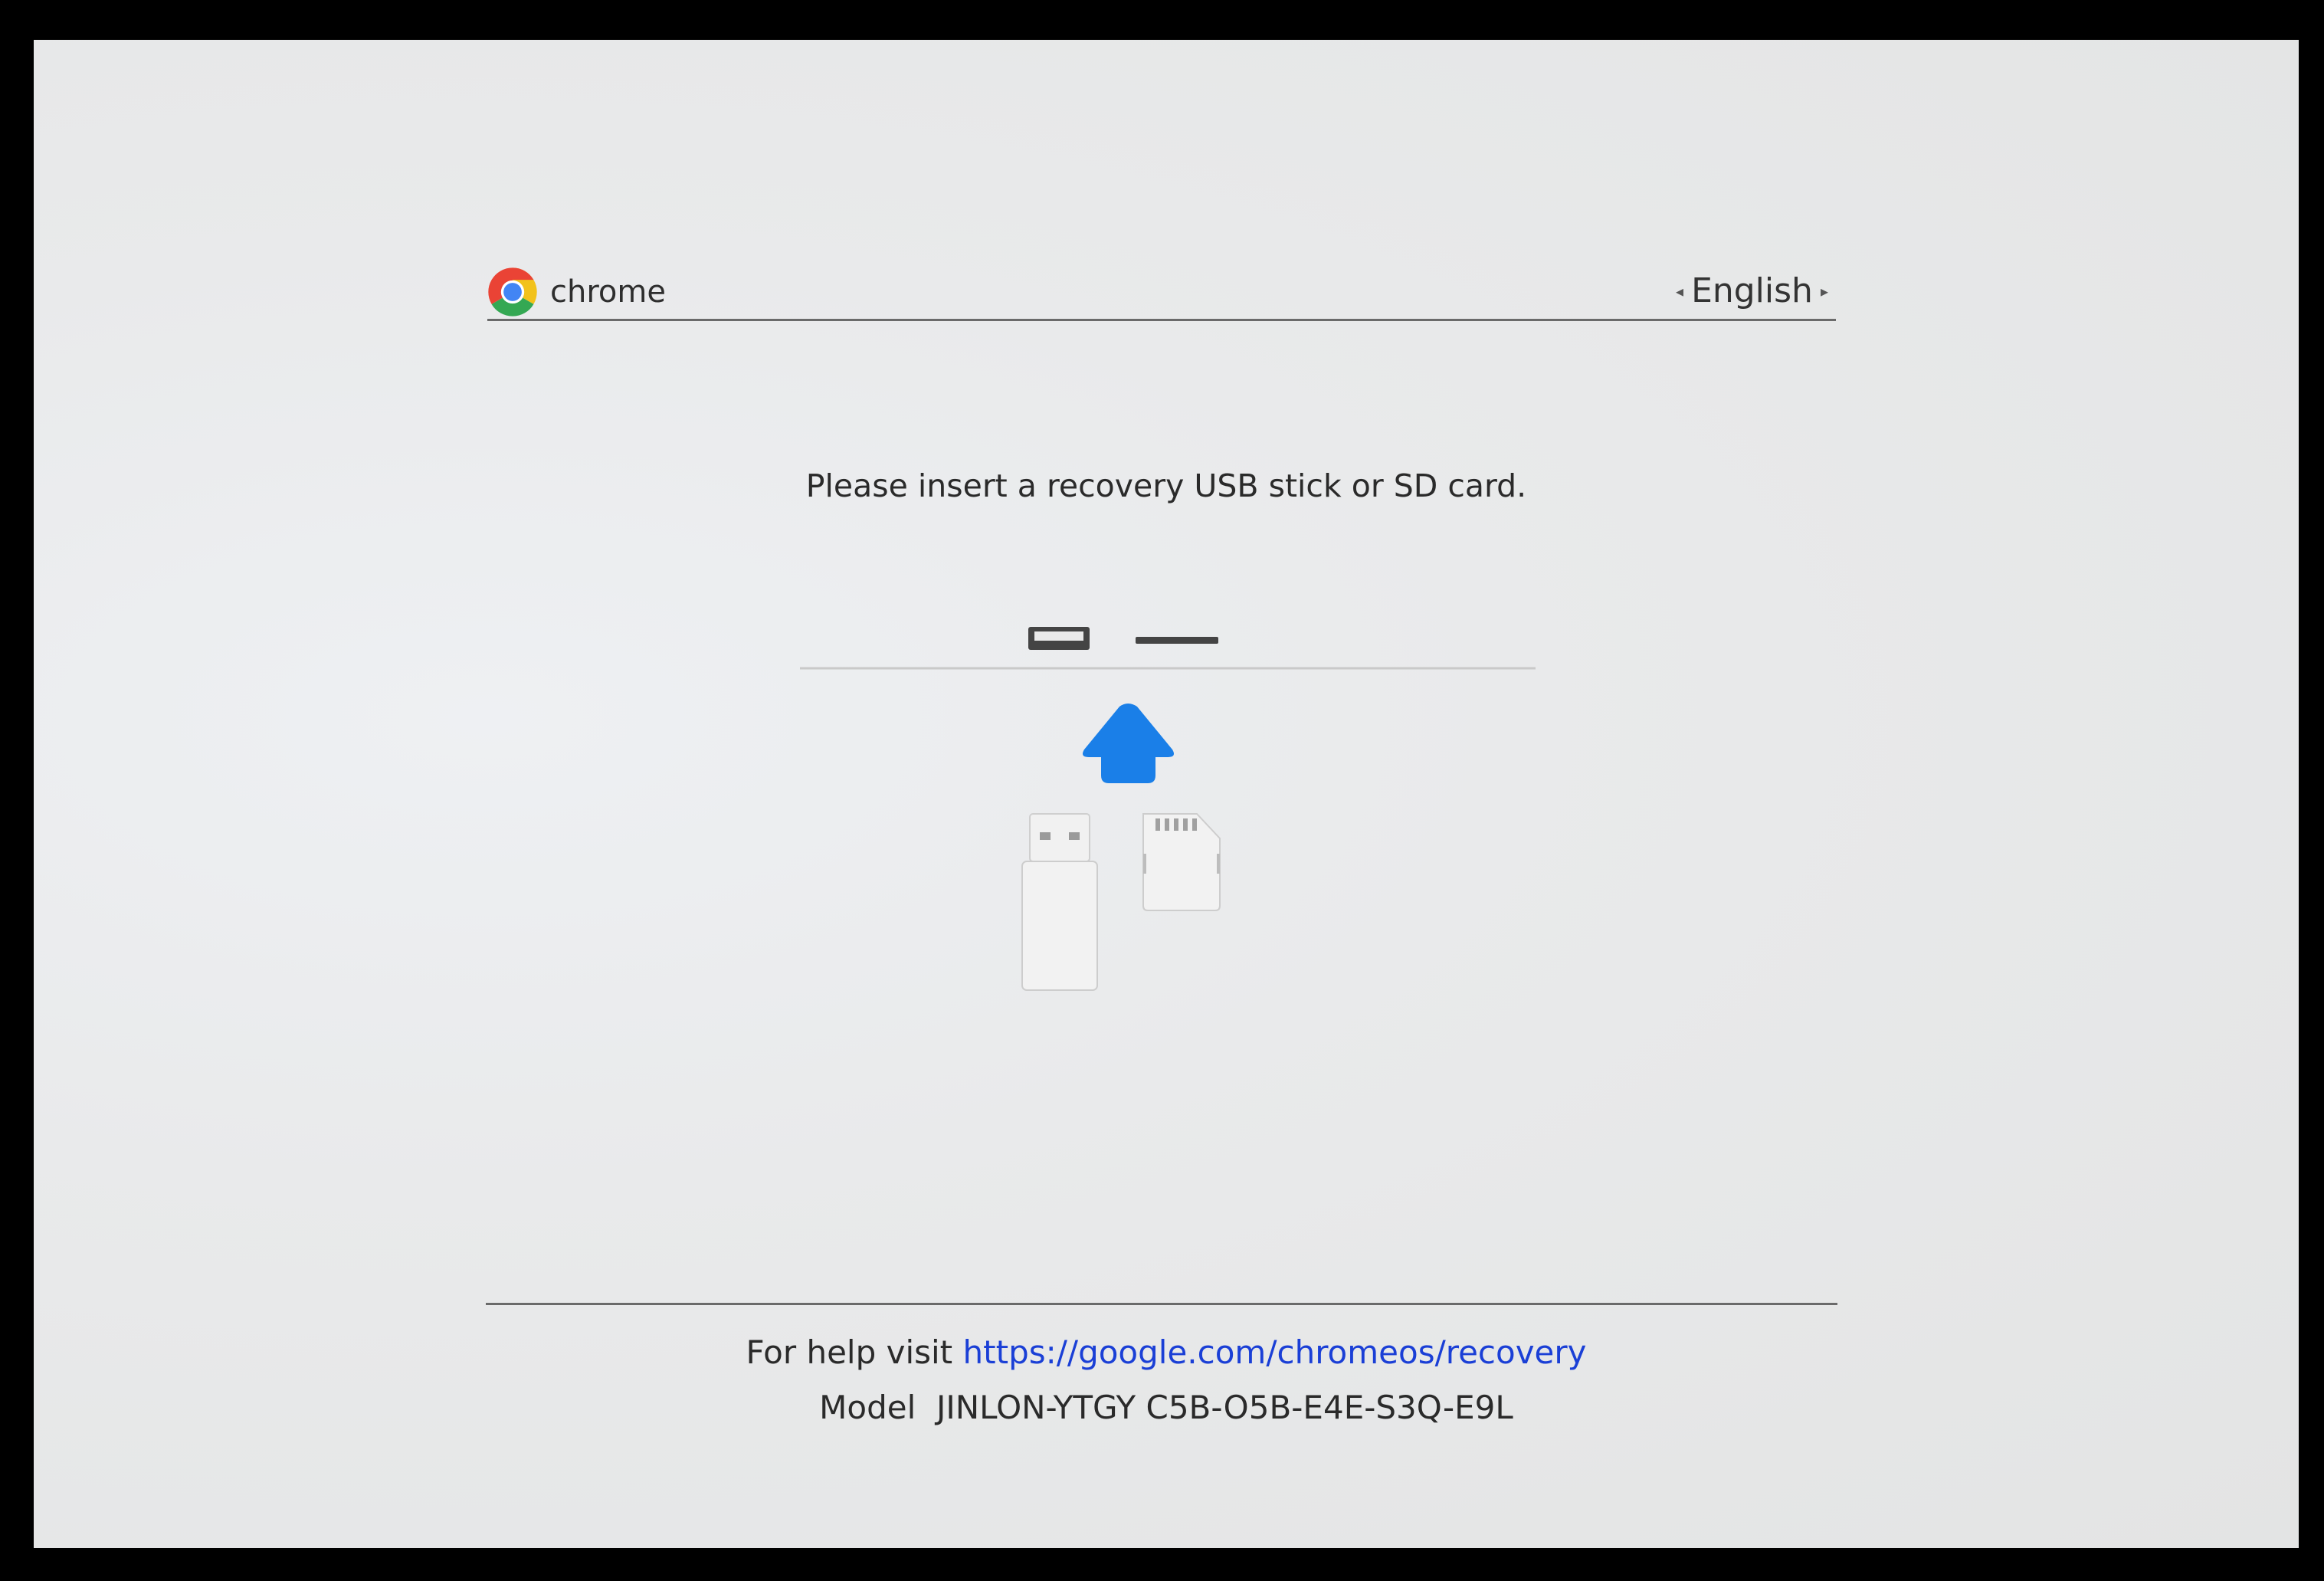  I want to click on usb-stick-icon, so click(1059, 902).